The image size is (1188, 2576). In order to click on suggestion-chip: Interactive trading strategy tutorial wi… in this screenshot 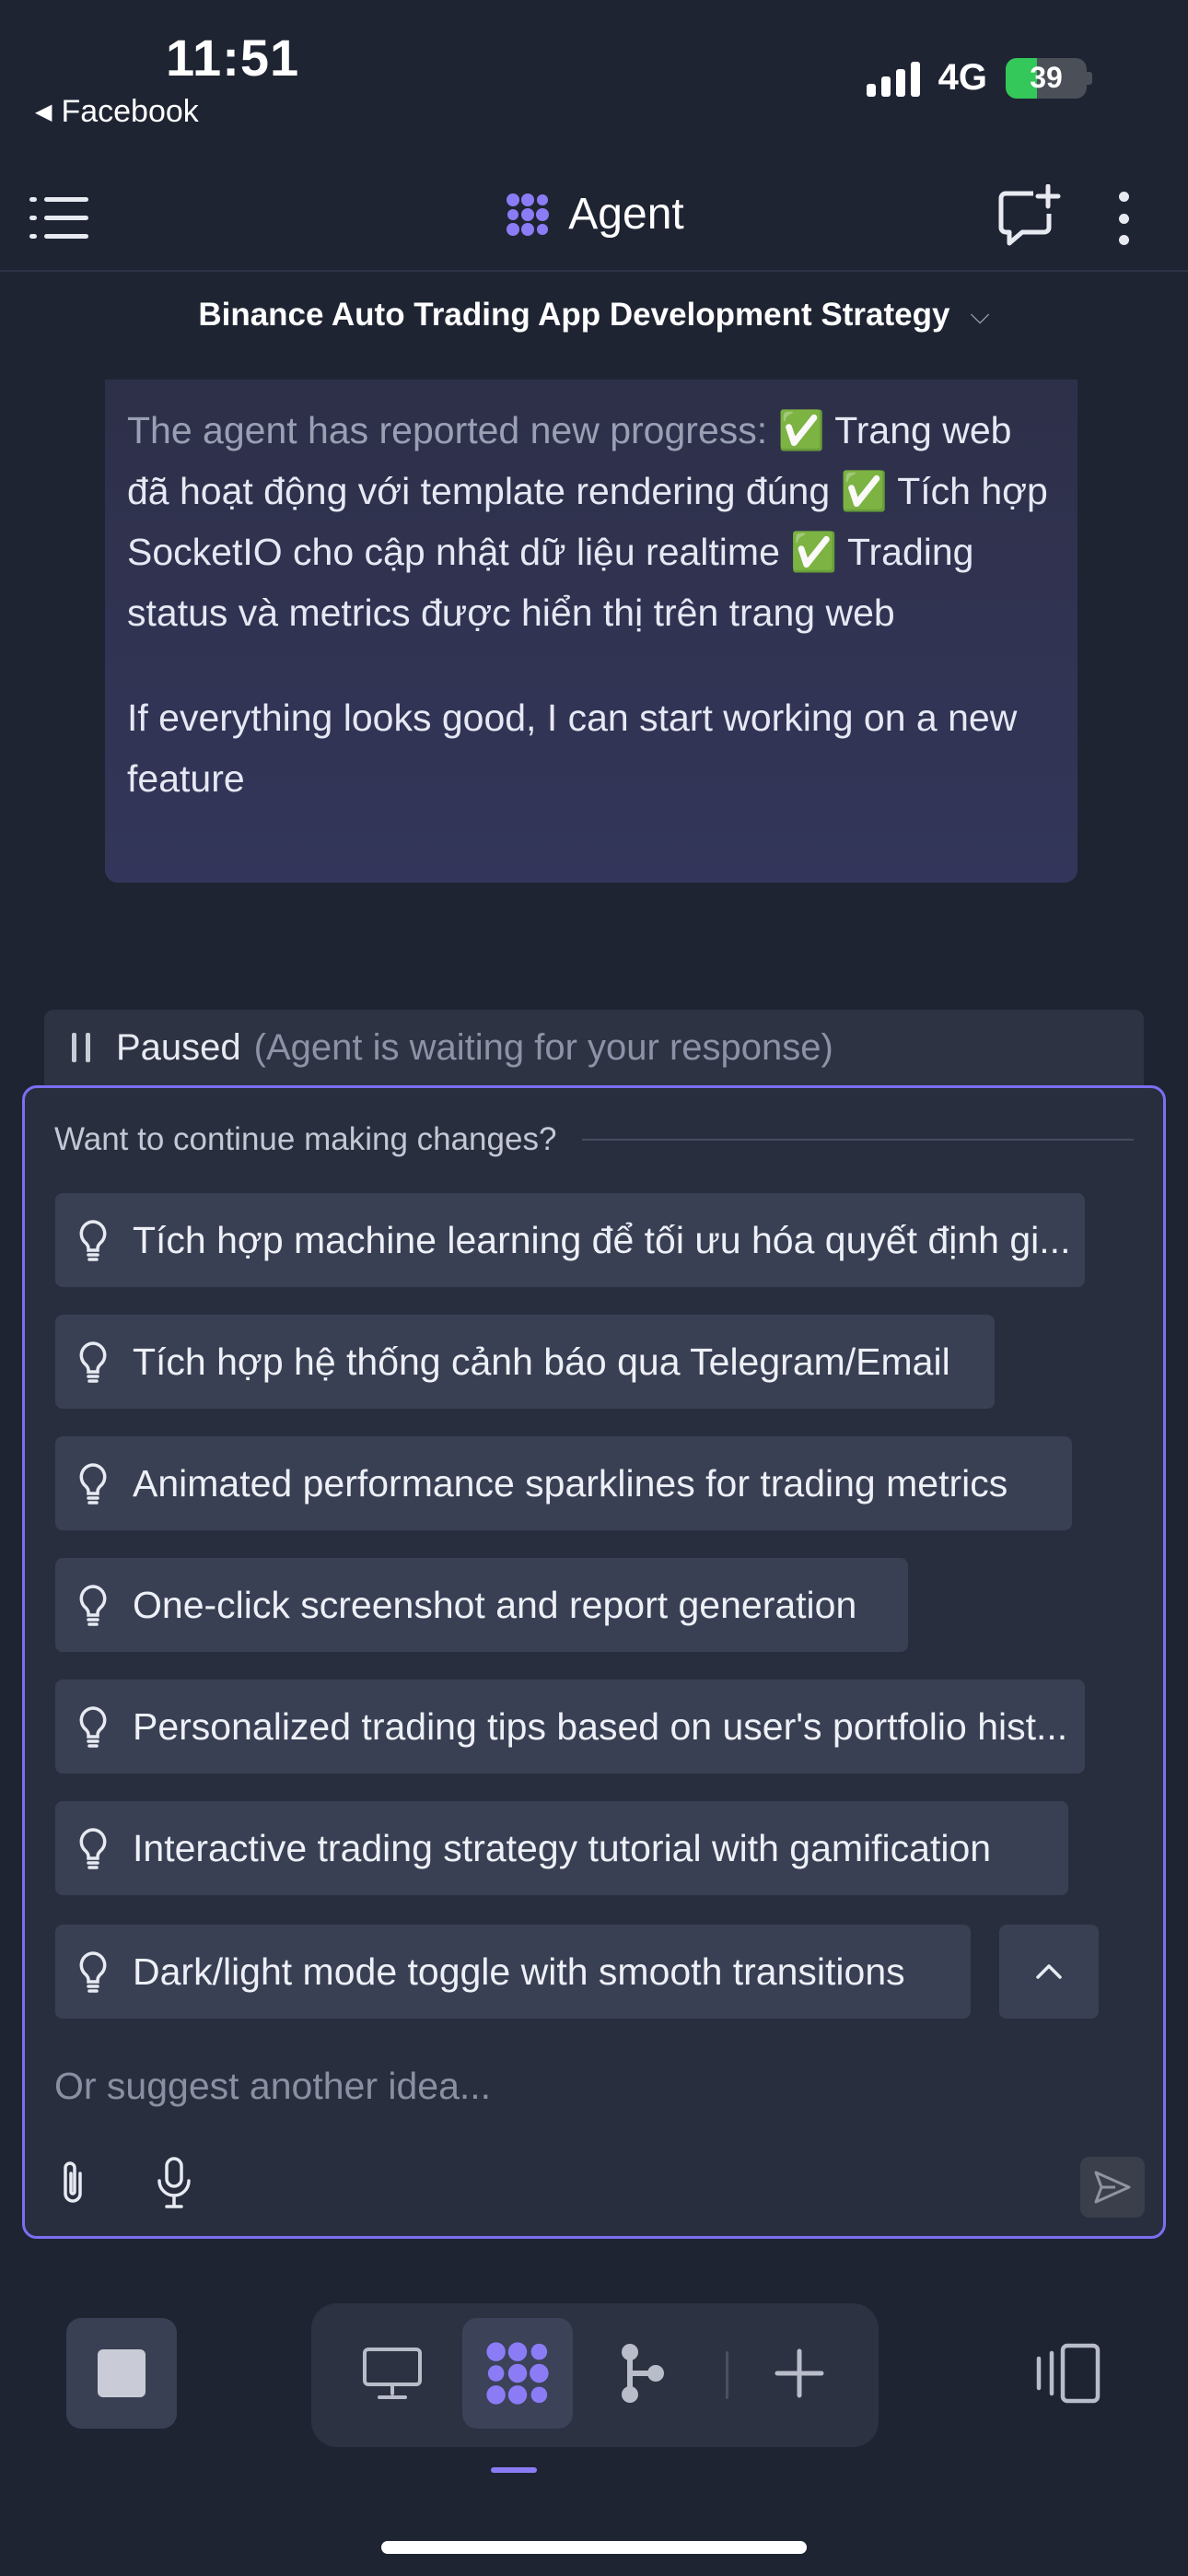, I will do `click(561, 1848)`.